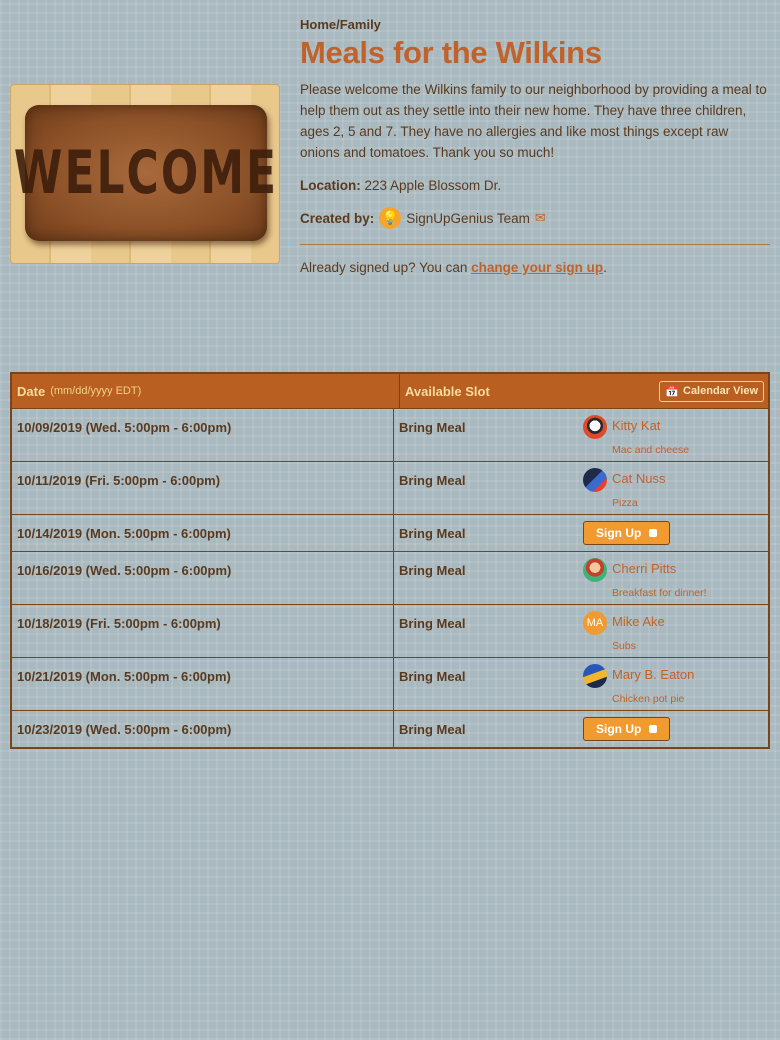  Describe the element at coordinates (605, 267) in the screenshot. I see `already-suffix: .` at that location.